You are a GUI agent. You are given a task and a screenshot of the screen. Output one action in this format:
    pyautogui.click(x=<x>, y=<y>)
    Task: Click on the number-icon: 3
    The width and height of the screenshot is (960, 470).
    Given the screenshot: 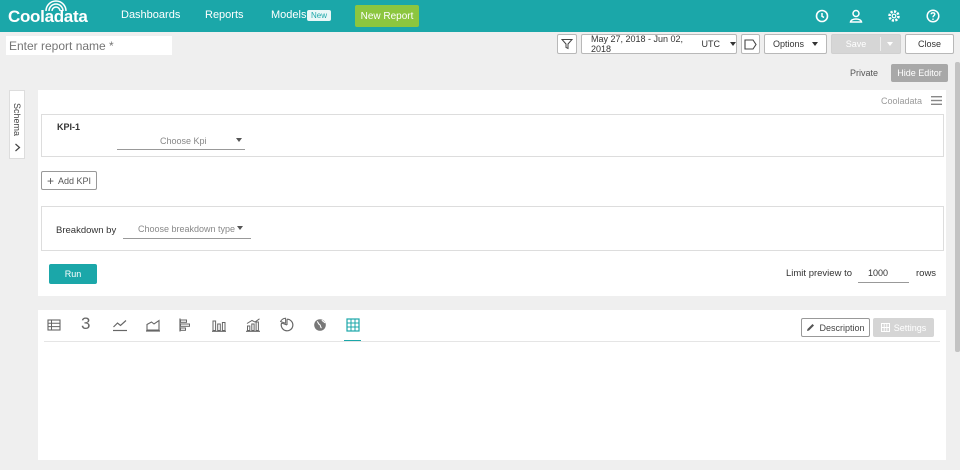 What is the action you would take?
    pyautogui.click(x=89, y=324)
    